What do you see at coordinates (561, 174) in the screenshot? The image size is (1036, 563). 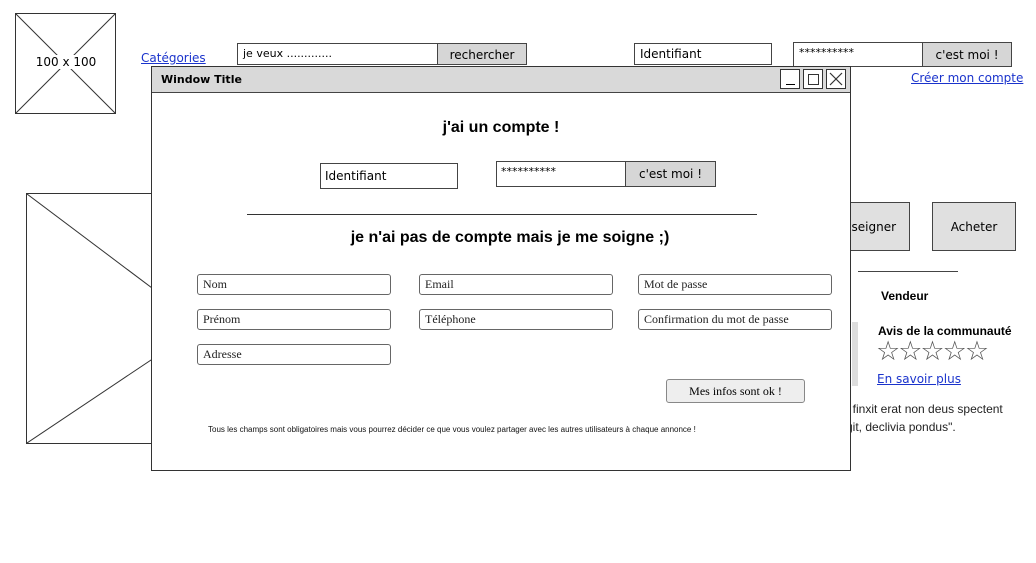 I see `dialog-password-input: **********` at bounding box center [561, 174].